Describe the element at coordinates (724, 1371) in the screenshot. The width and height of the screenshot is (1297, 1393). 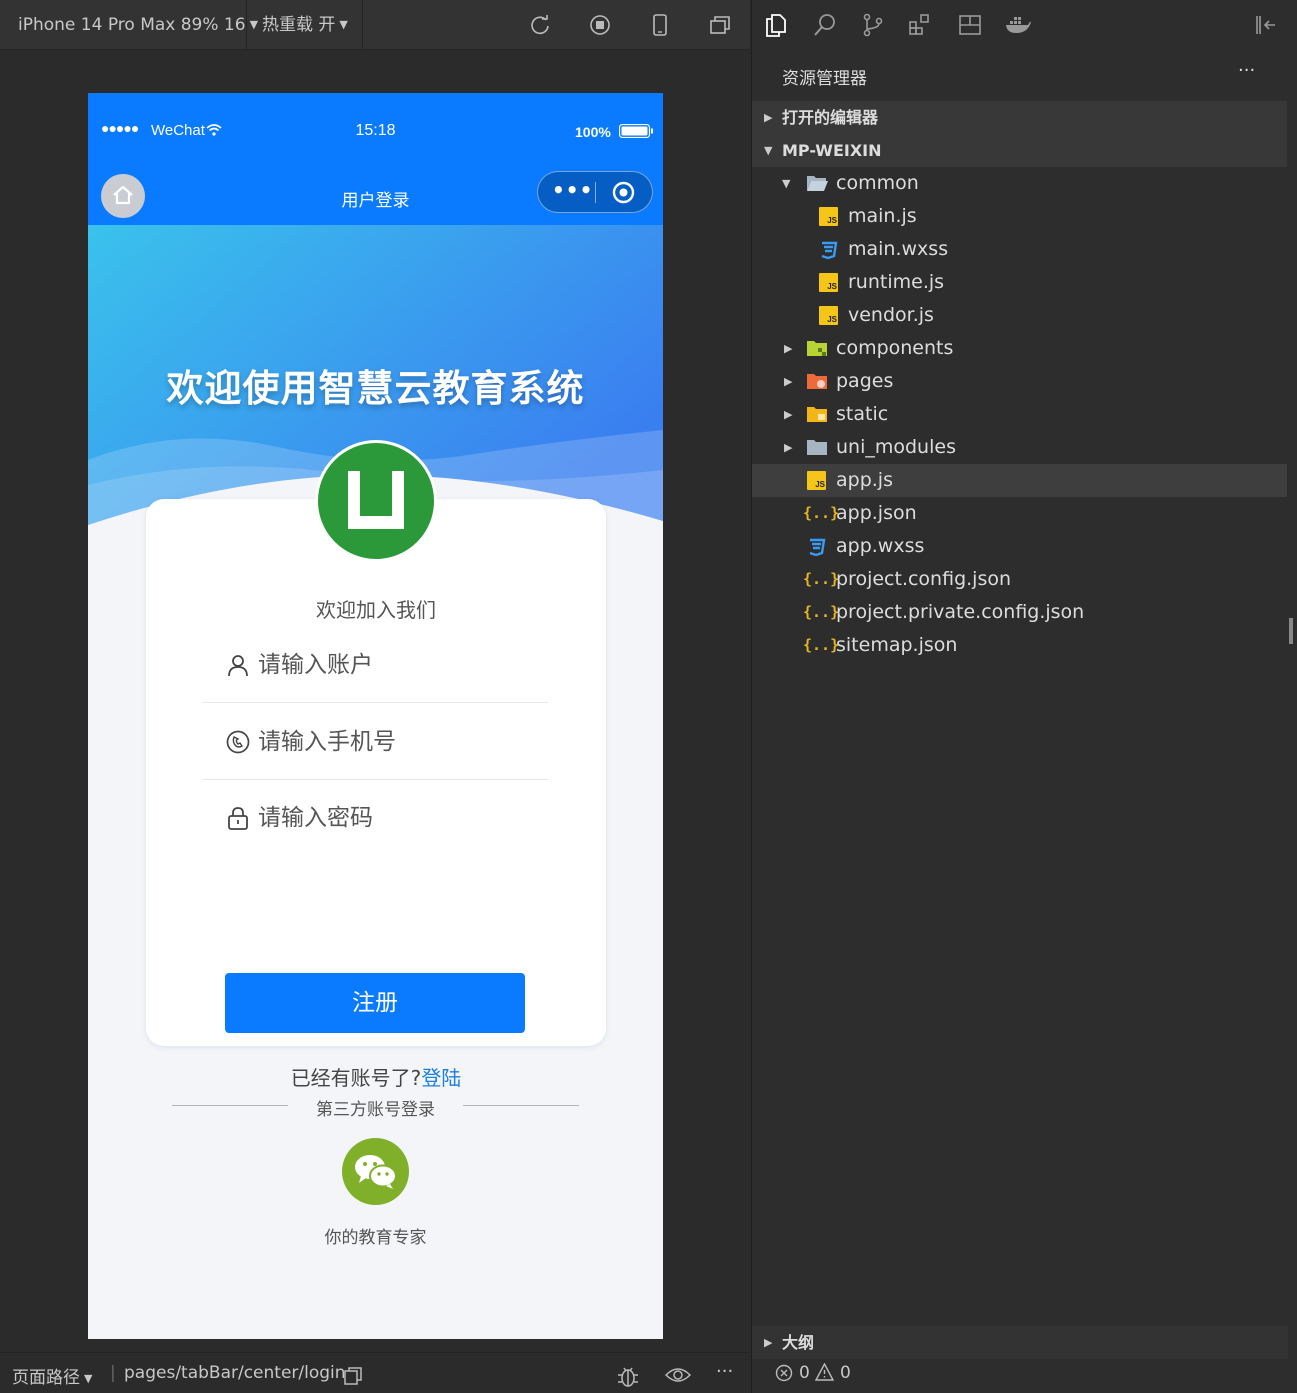
I see `more-options-button: ···` at that location.